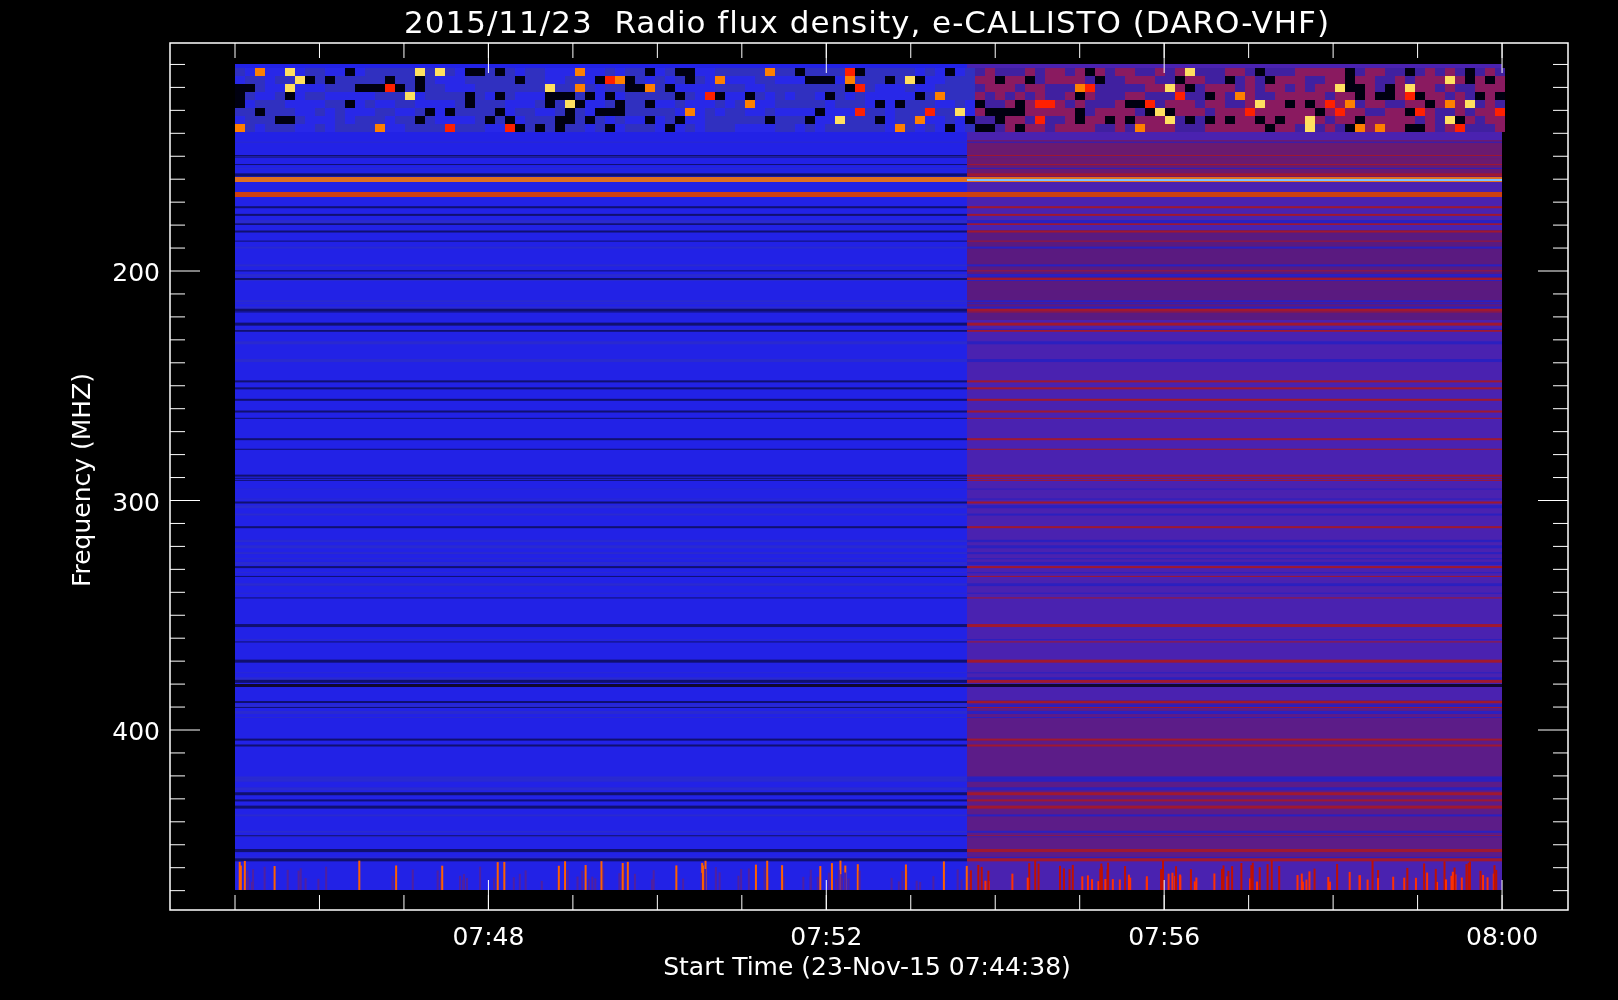  What do you see at coordinates (81, 480) in the screenshot?
I see `axis-label: Frequency (MHZ)` at bounding box center [81, 480].